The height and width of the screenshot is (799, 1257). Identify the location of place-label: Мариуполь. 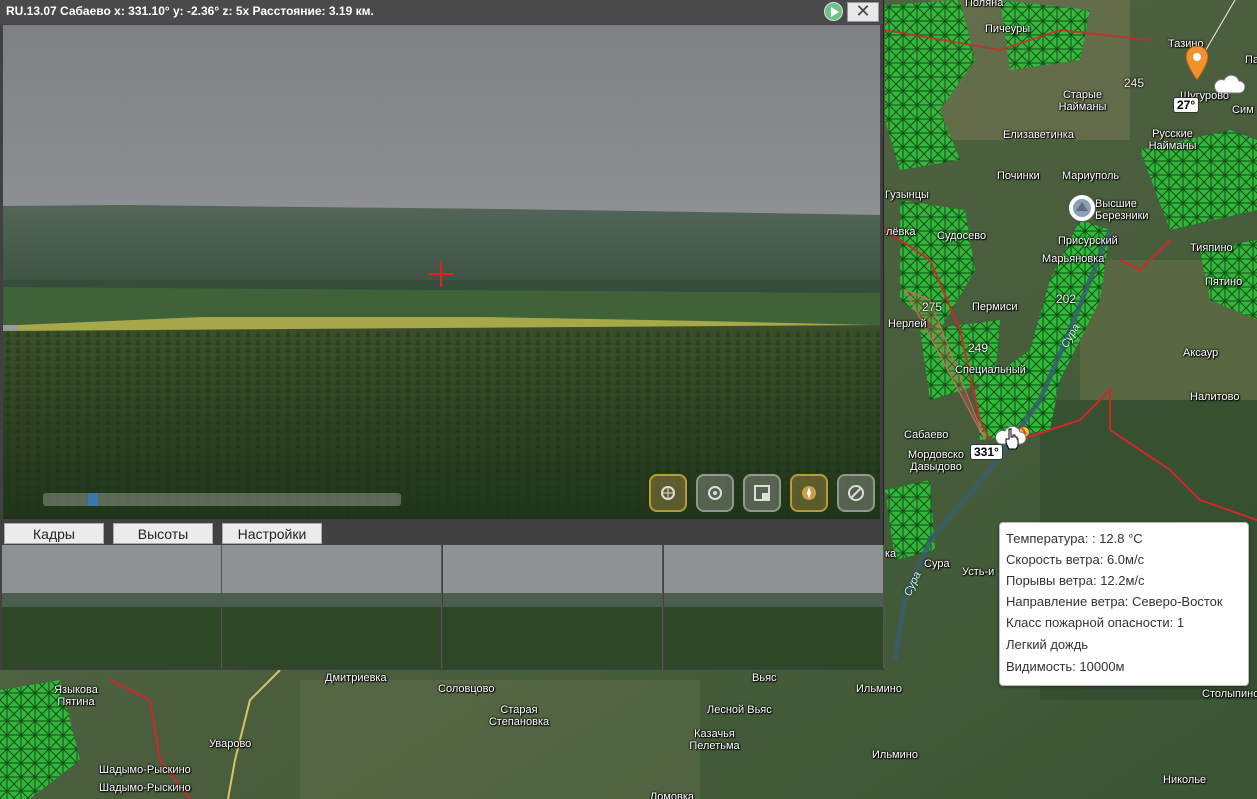
(1091, 176).